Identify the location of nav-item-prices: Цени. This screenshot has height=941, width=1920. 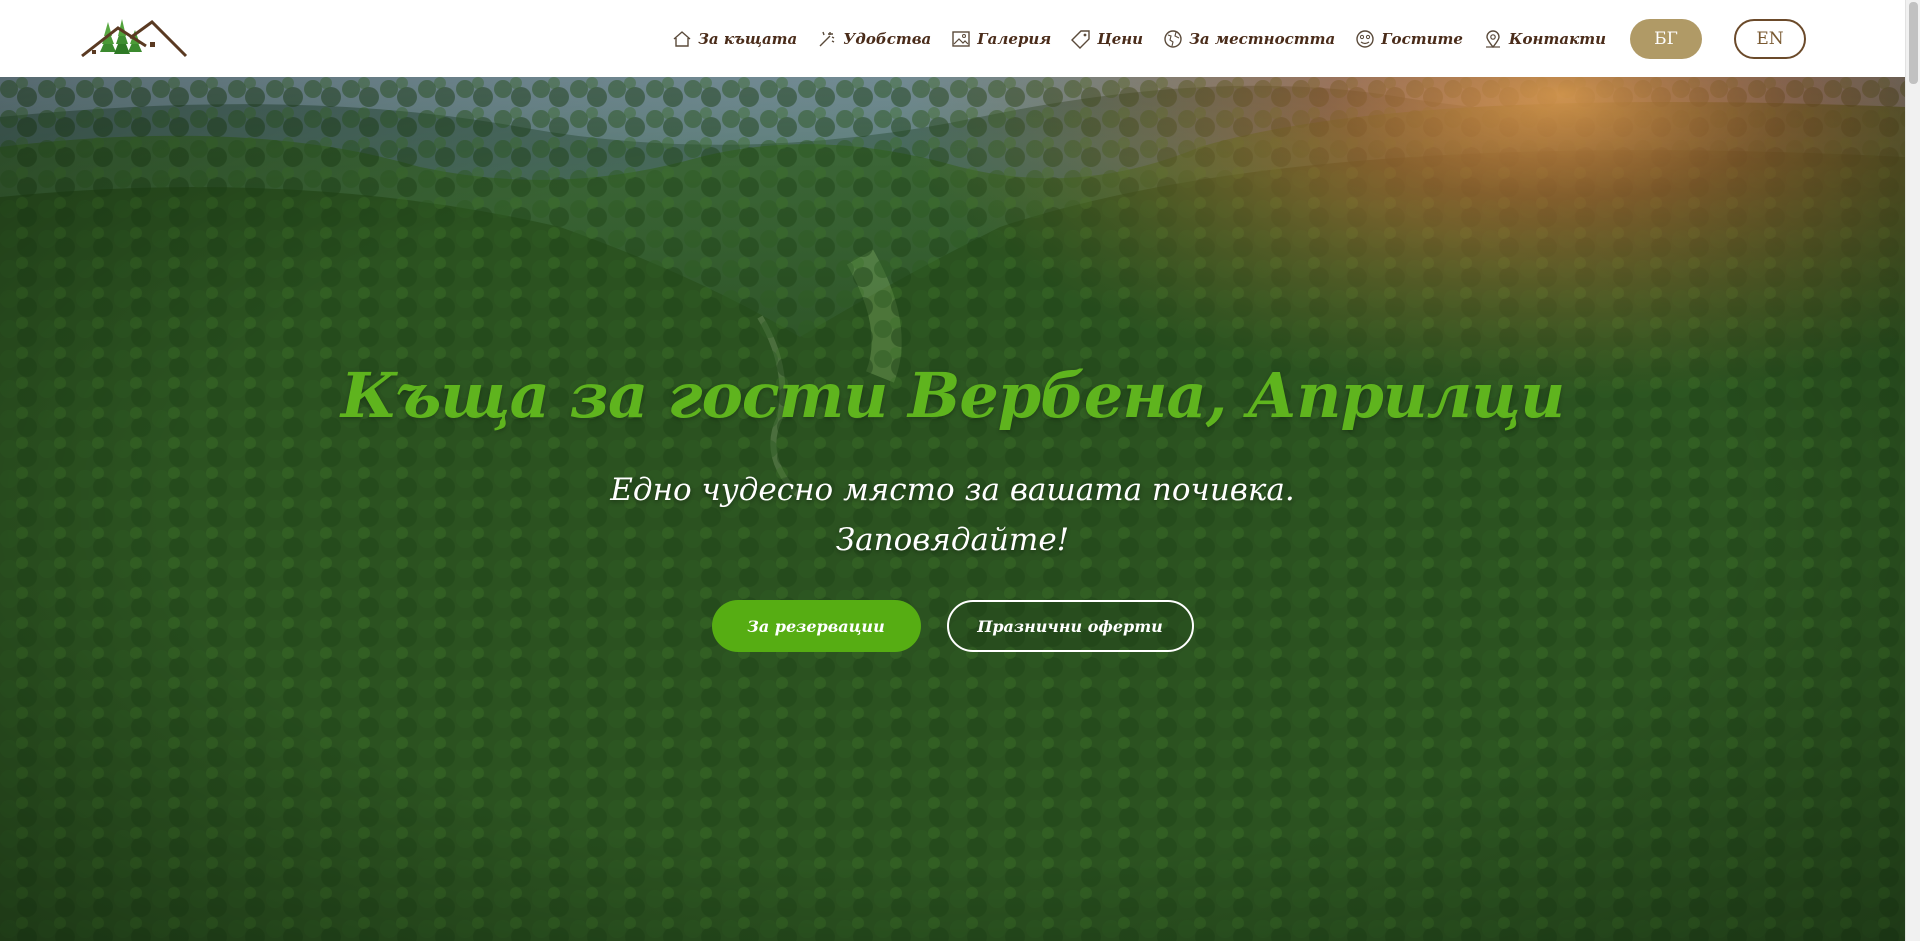
(1107, 39).